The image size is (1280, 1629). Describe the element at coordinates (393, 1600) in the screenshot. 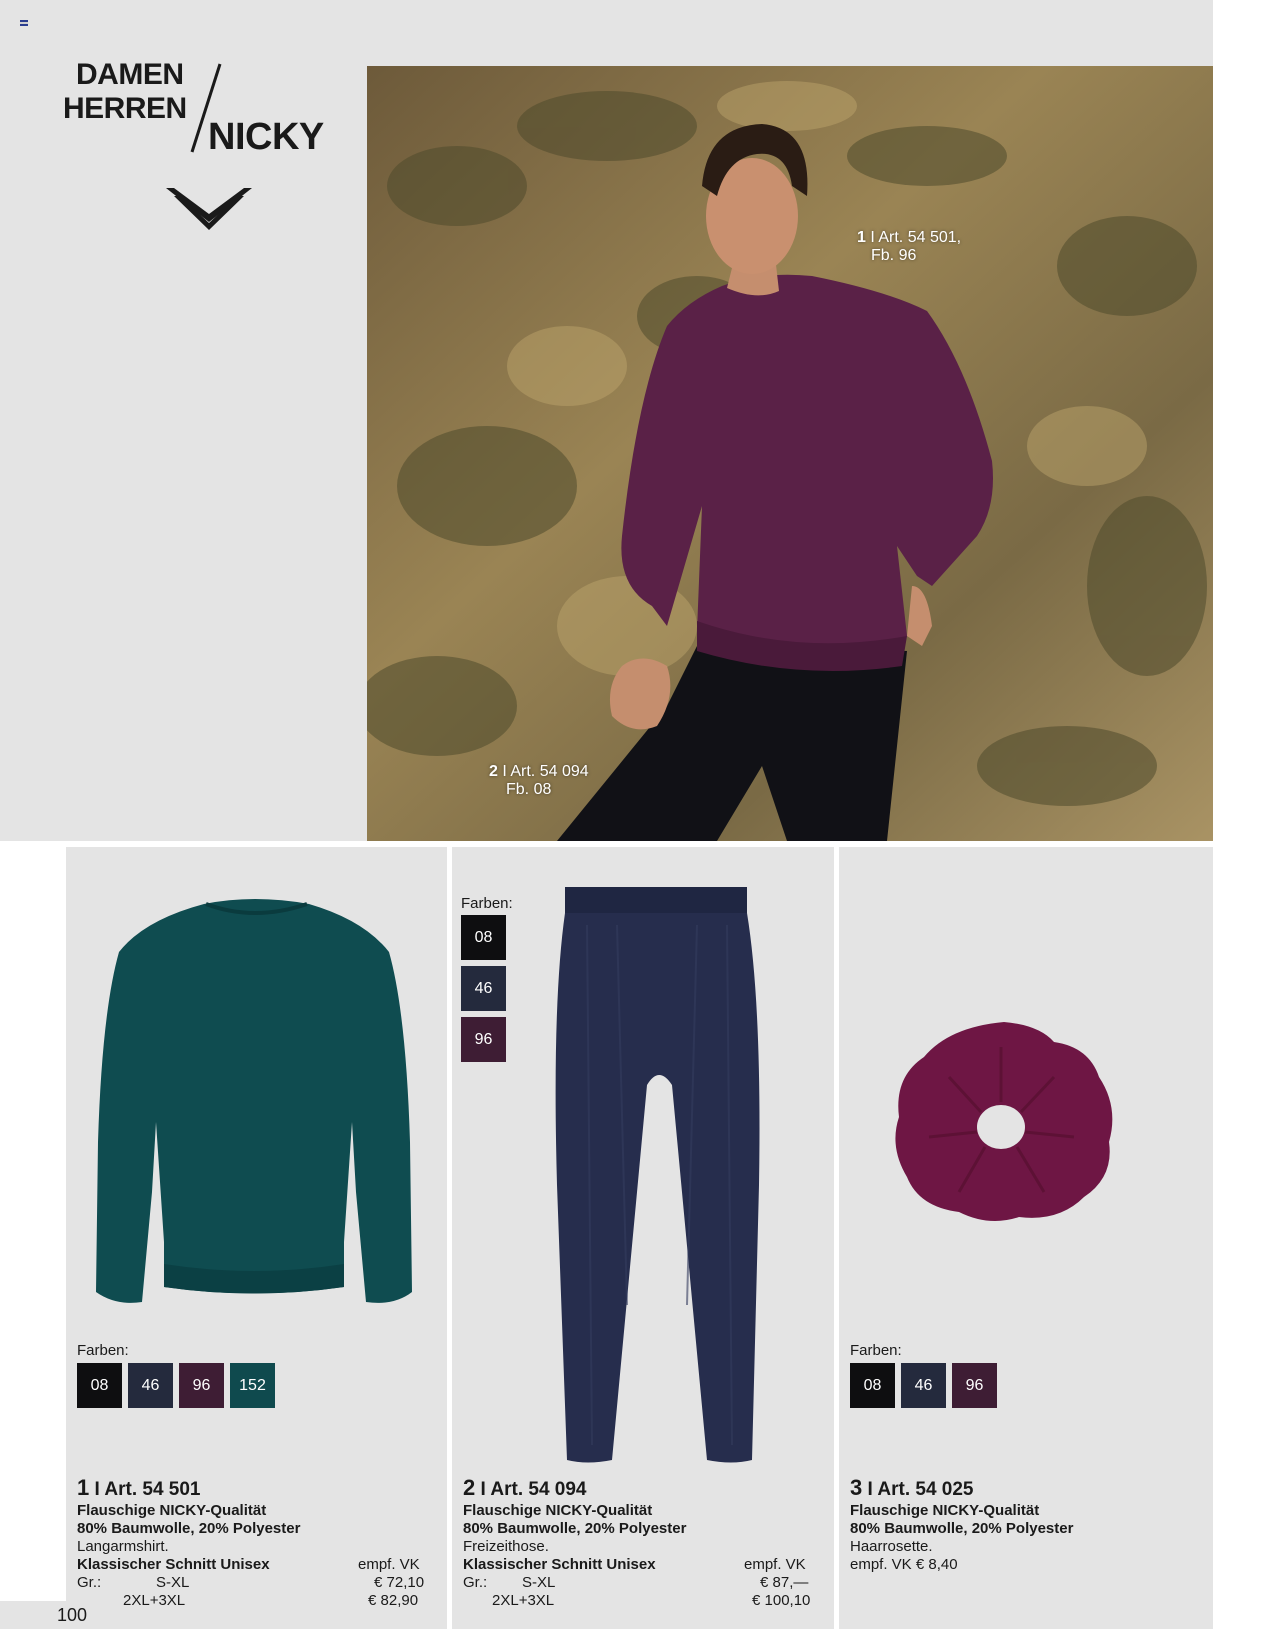

I see `price-2: € 82,90` at that location.